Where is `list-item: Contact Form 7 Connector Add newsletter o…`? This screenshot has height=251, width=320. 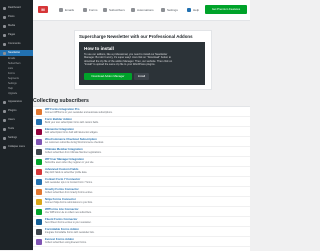
list-item: Contact Form 7 Connector Add newsletter o… is located at coordinates (141, 182).